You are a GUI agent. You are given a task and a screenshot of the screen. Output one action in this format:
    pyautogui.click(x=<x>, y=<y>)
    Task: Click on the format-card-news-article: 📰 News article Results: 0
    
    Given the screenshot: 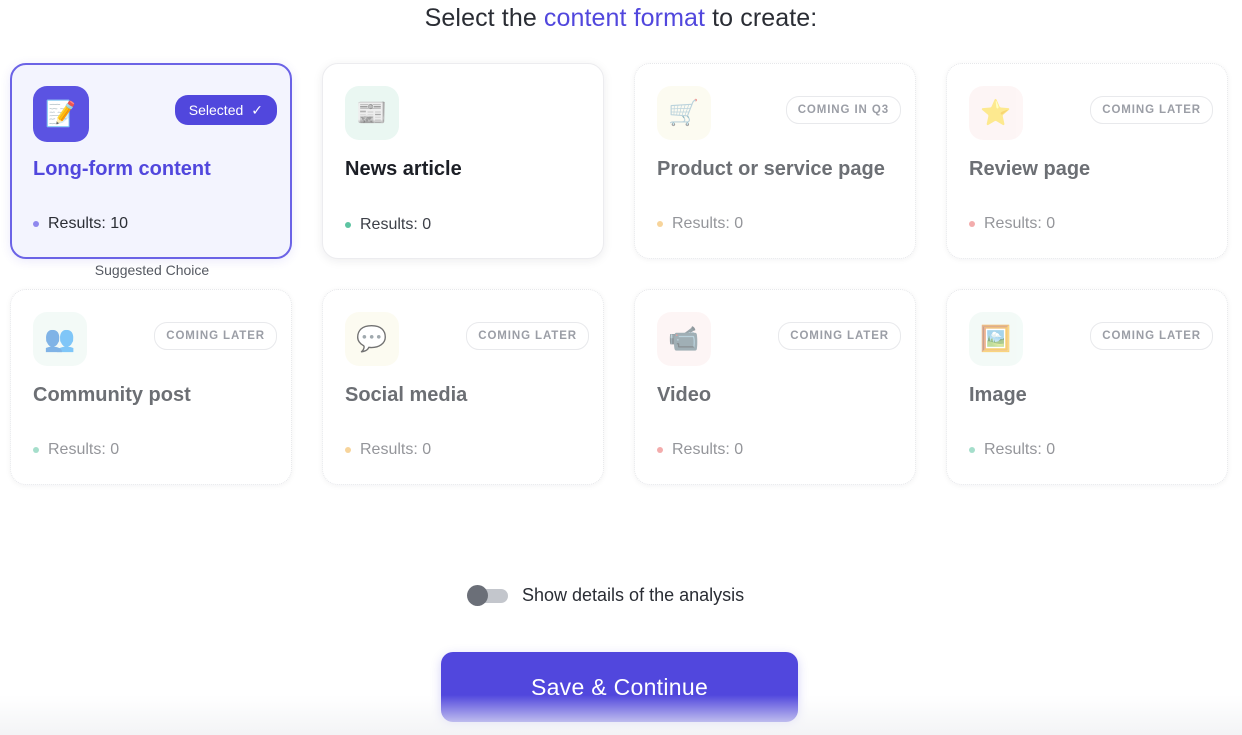 What is the action you would take?
    pyautogui.click(x=463, y=161)
    